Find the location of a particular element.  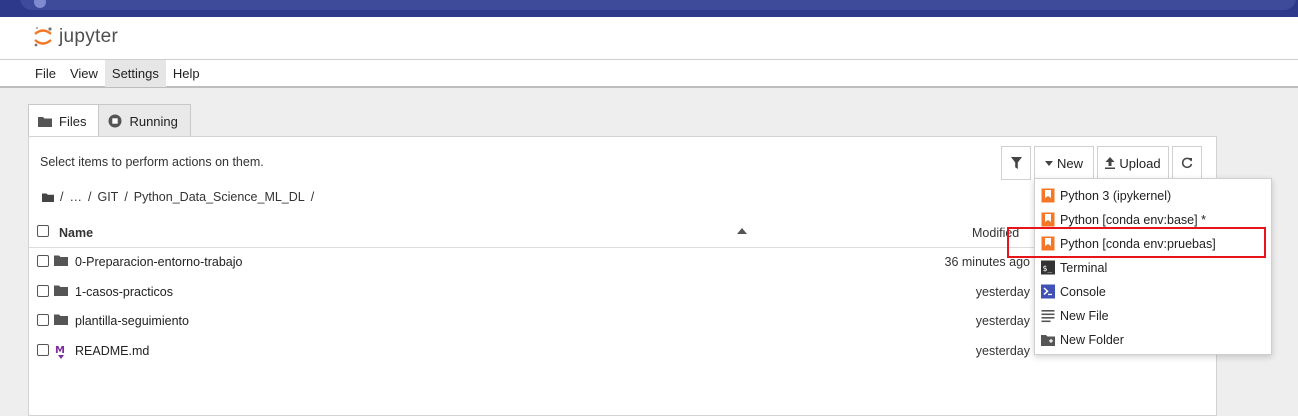

menu-file: File is located at coordinates (45, 73).